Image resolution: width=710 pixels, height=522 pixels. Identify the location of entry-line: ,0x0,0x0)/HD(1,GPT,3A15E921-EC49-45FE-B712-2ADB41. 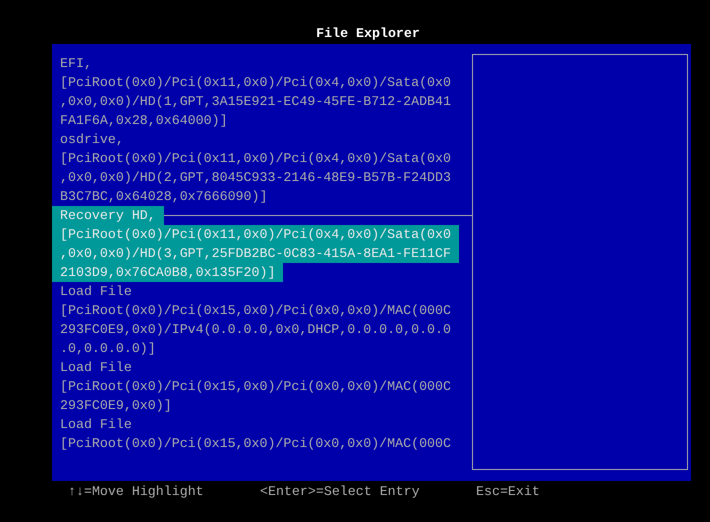
(255, 101).